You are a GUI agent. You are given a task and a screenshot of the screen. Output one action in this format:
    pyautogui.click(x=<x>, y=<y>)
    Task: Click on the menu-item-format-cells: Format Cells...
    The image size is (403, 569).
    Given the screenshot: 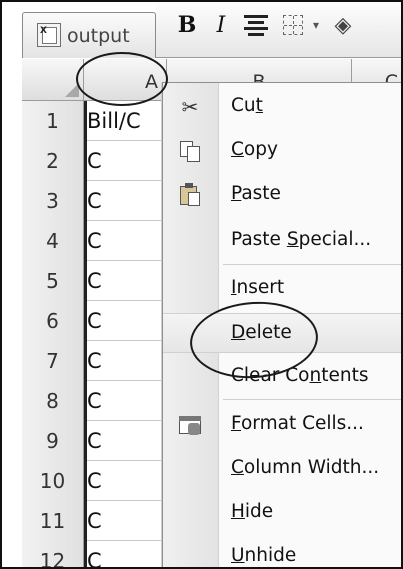 What is the action you would take?
    pyautogui.click(x=282, y=425)
    